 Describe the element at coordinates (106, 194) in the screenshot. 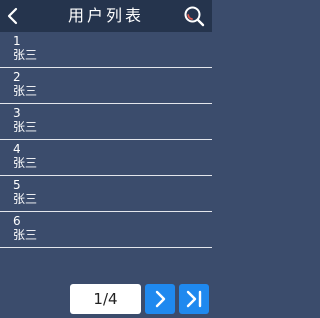

I see `list-item: 5 张三` at that location.